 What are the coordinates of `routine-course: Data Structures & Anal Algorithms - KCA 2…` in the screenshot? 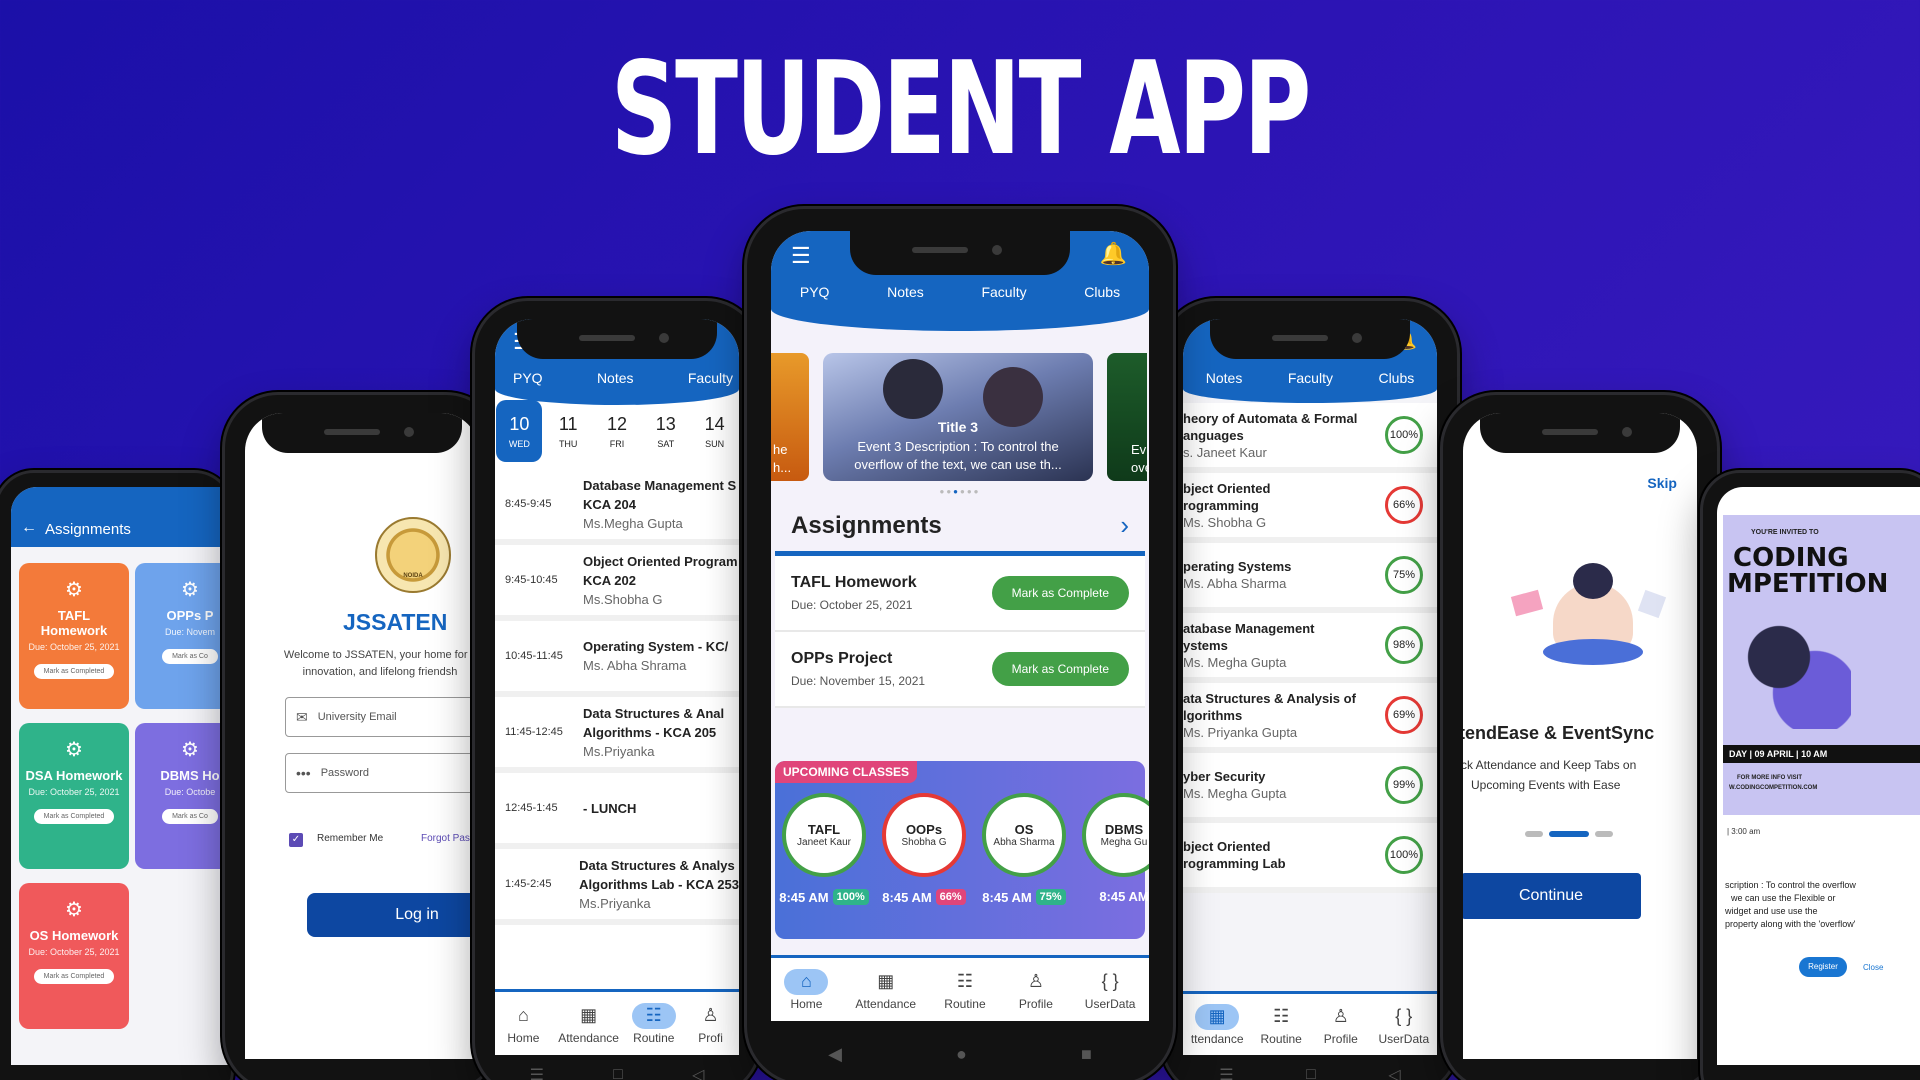 It's located at (654, 732).